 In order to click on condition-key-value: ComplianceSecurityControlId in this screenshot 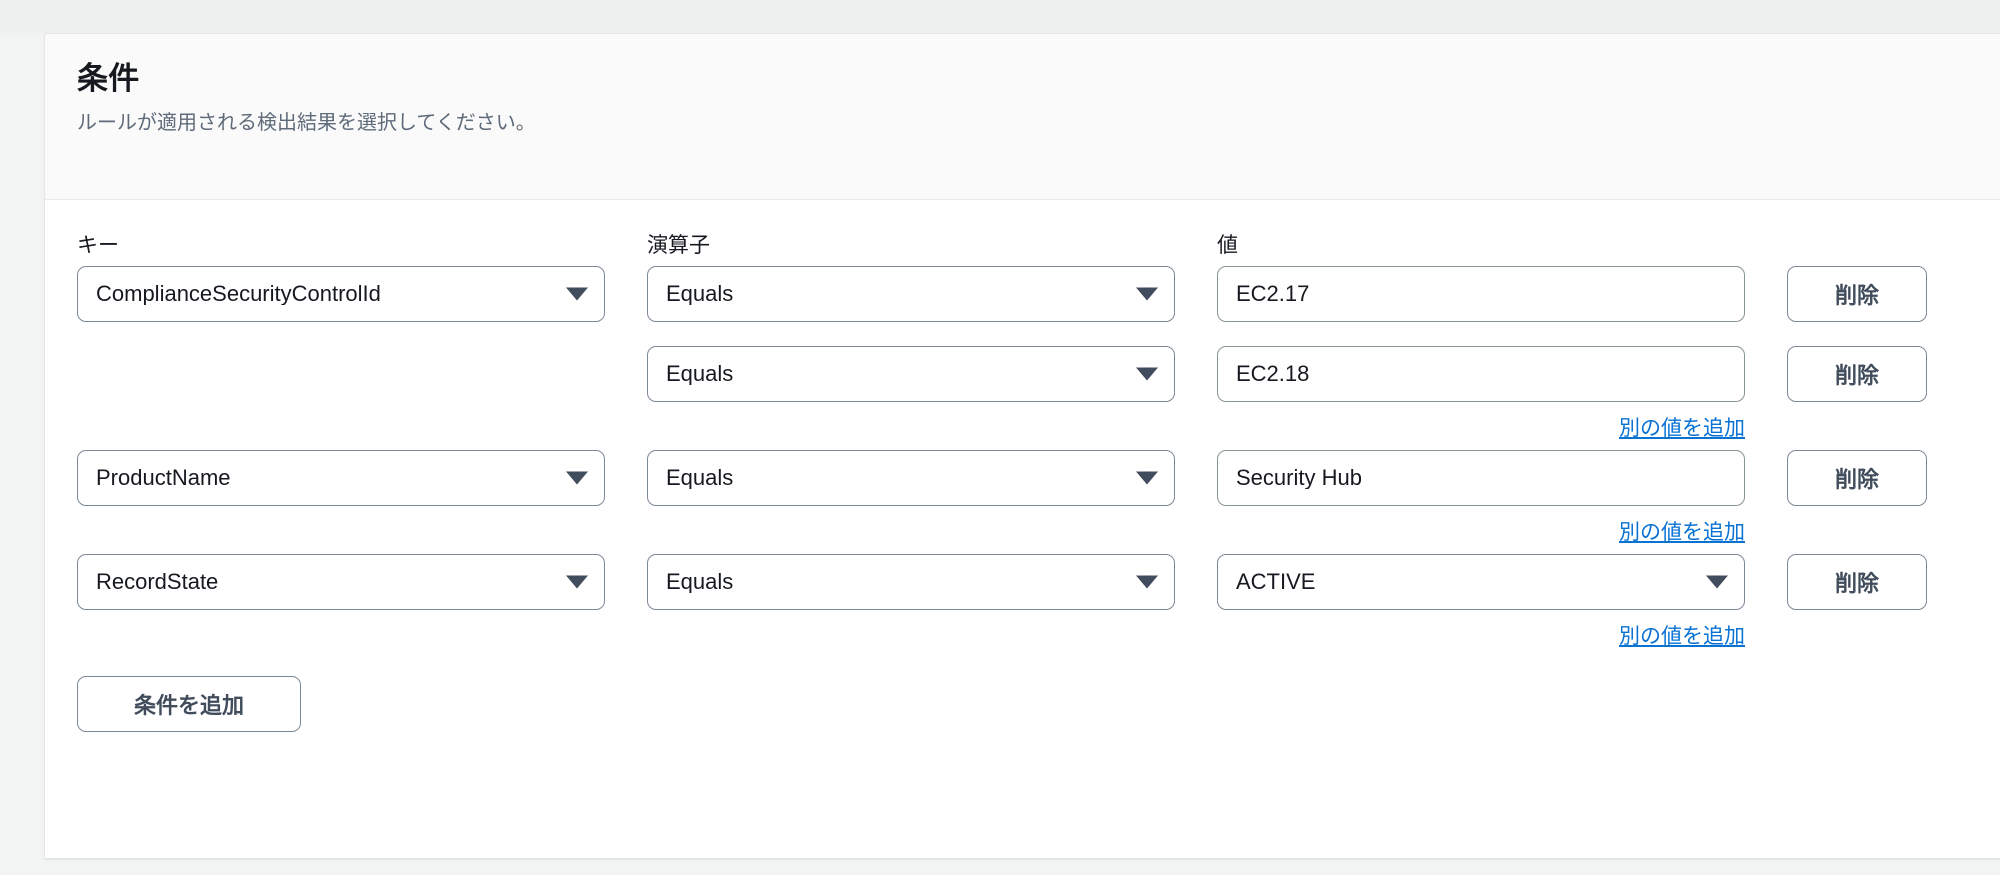, I will do `click(238, 294)`.